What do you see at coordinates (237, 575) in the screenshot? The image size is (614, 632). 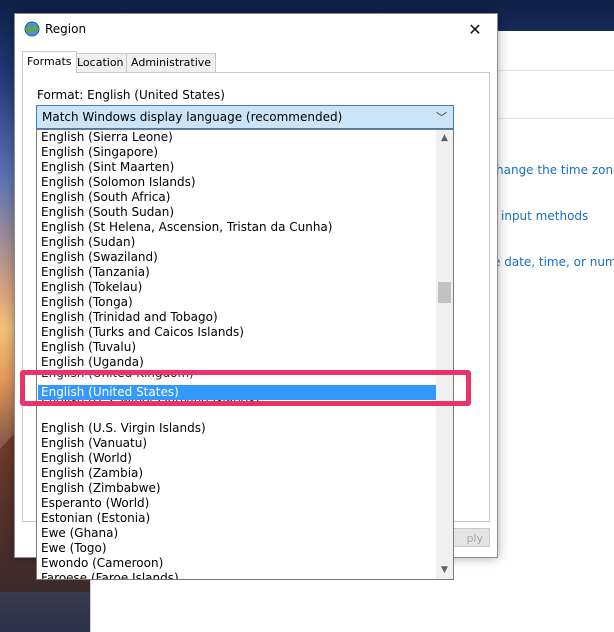 I see `list-item: Faroese (Faroe Islands)` at bounding box center [237, 575].